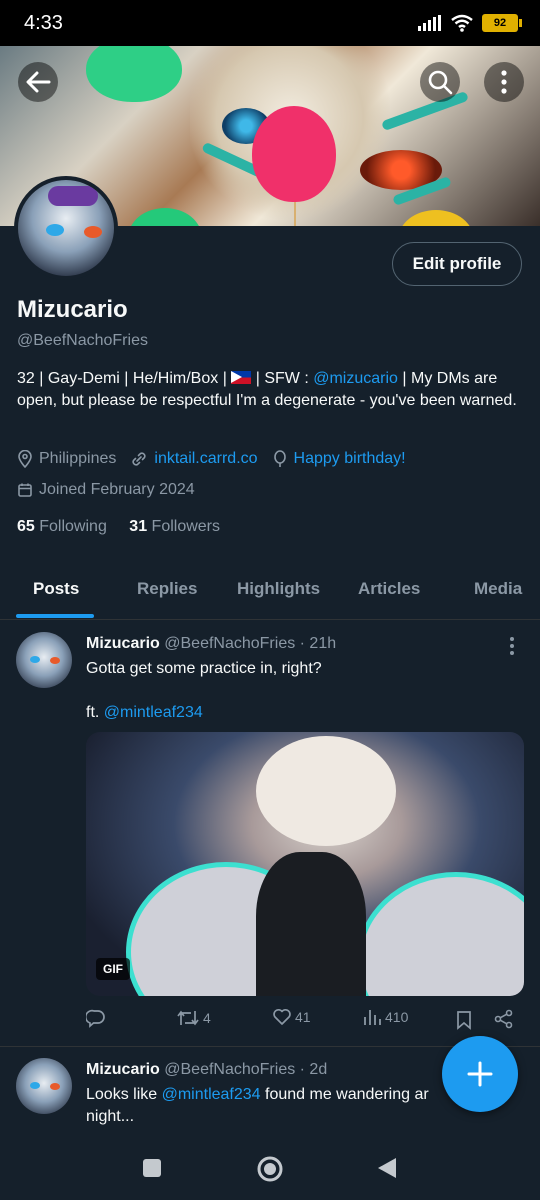 The height and width of the screenshot is (1200, 540). I want to click on system-nav-bar, so click(270, 1167).